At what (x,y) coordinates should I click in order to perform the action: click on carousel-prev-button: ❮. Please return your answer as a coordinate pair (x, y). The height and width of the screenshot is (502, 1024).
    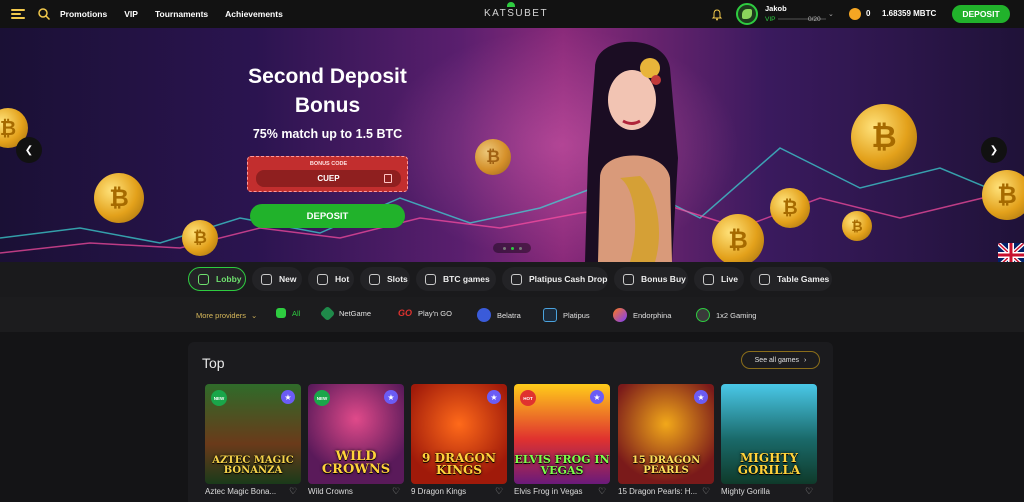
    Looking at the image, I should click on (29, 150).